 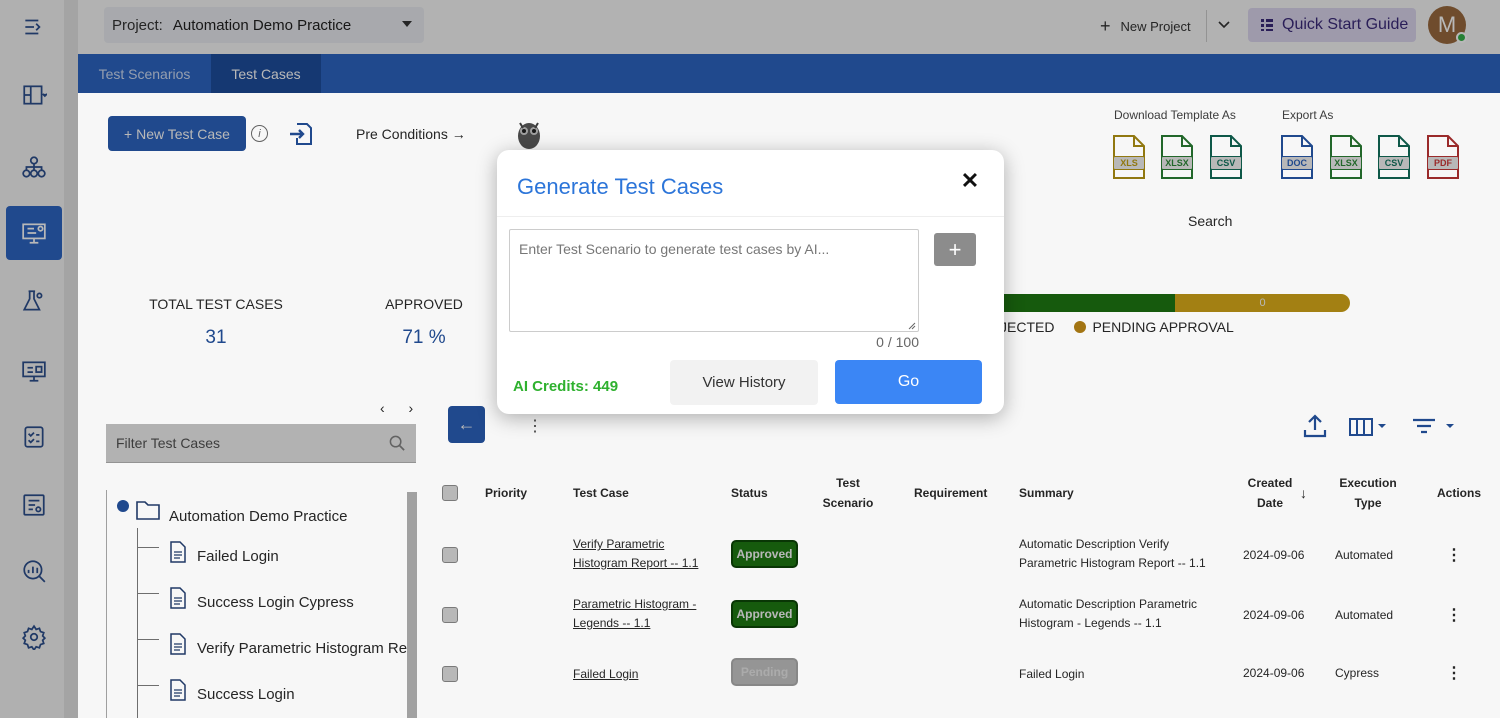 What do you see at coordinates (970, 180) in the screenshot?
I see `close-icon: ✕` at bounding box center [970, 180].